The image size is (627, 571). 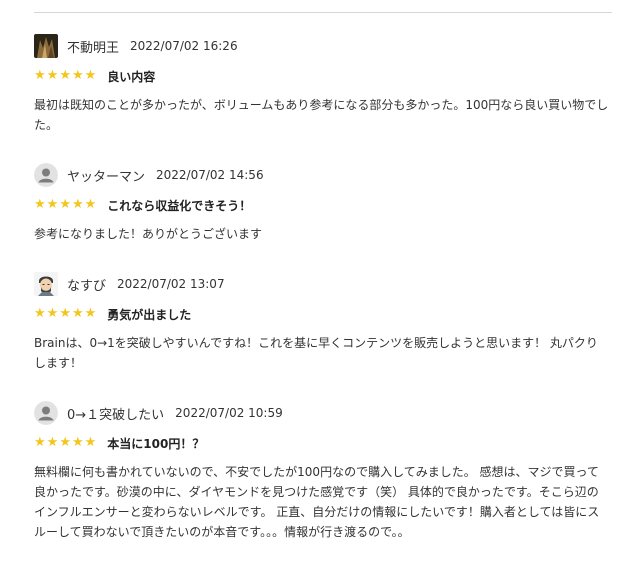 What do you see at coordinates (131, 76) in the screenshot?
I see `review-title: 良い内容` at bounding box center [131, 76].